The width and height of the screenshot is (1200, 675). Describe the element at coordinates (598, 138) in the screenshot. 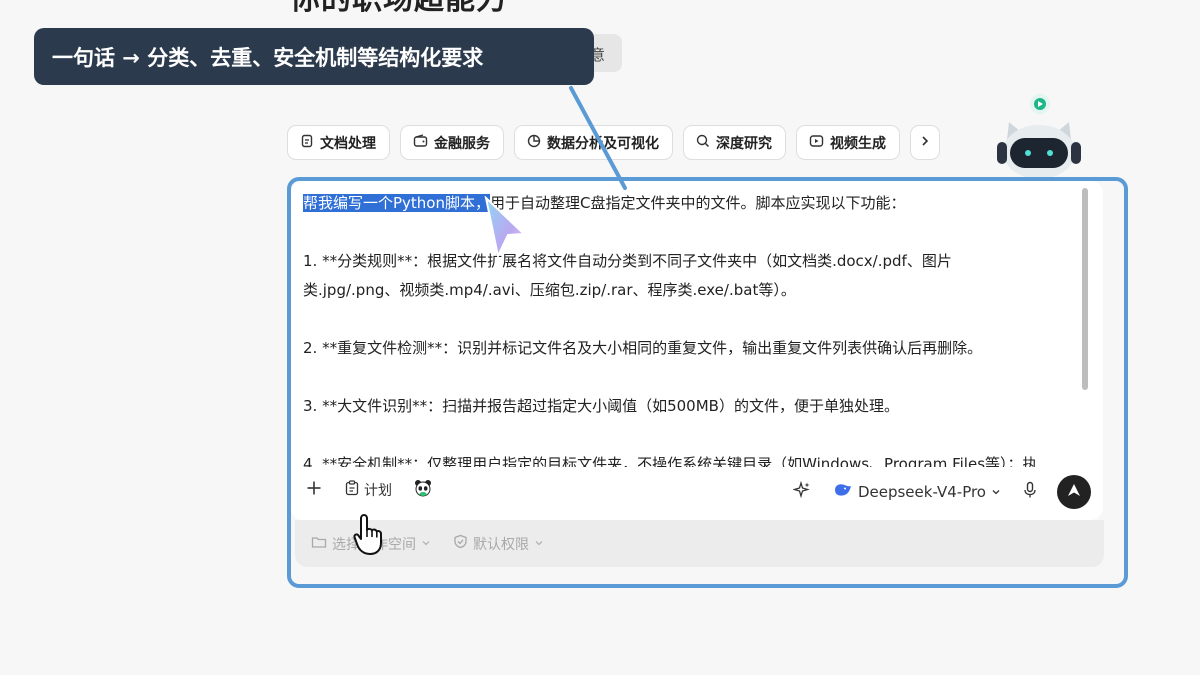

I see `callout-pointer-line` at that location.